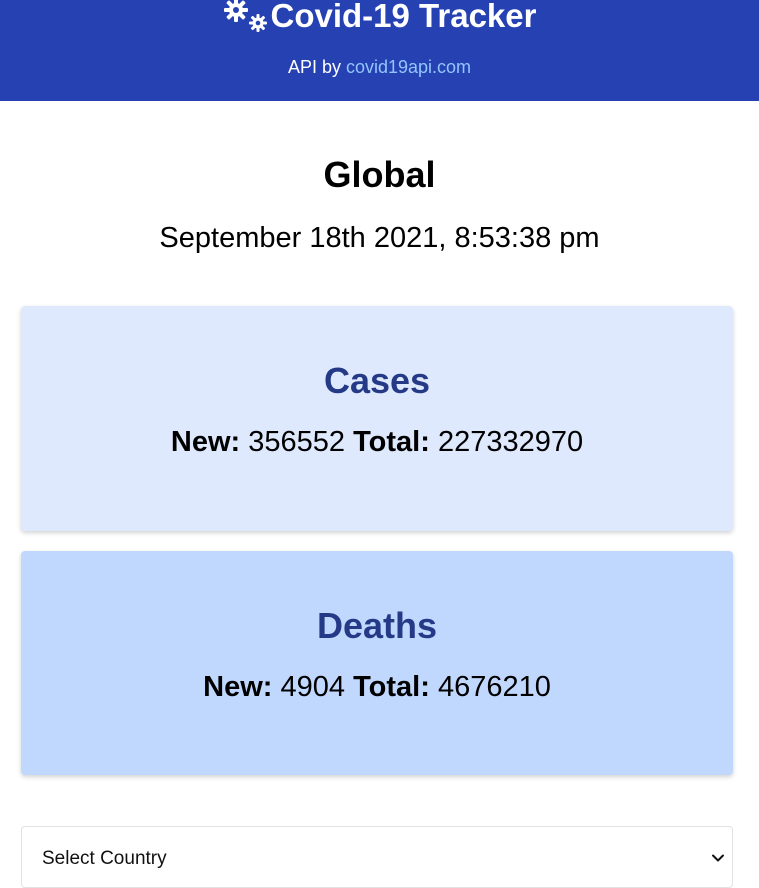 The image size is (759, 888). Describe the element at coordinates (104, 858) in the screenshot. I see `country-select-value: Select Country` at that location.